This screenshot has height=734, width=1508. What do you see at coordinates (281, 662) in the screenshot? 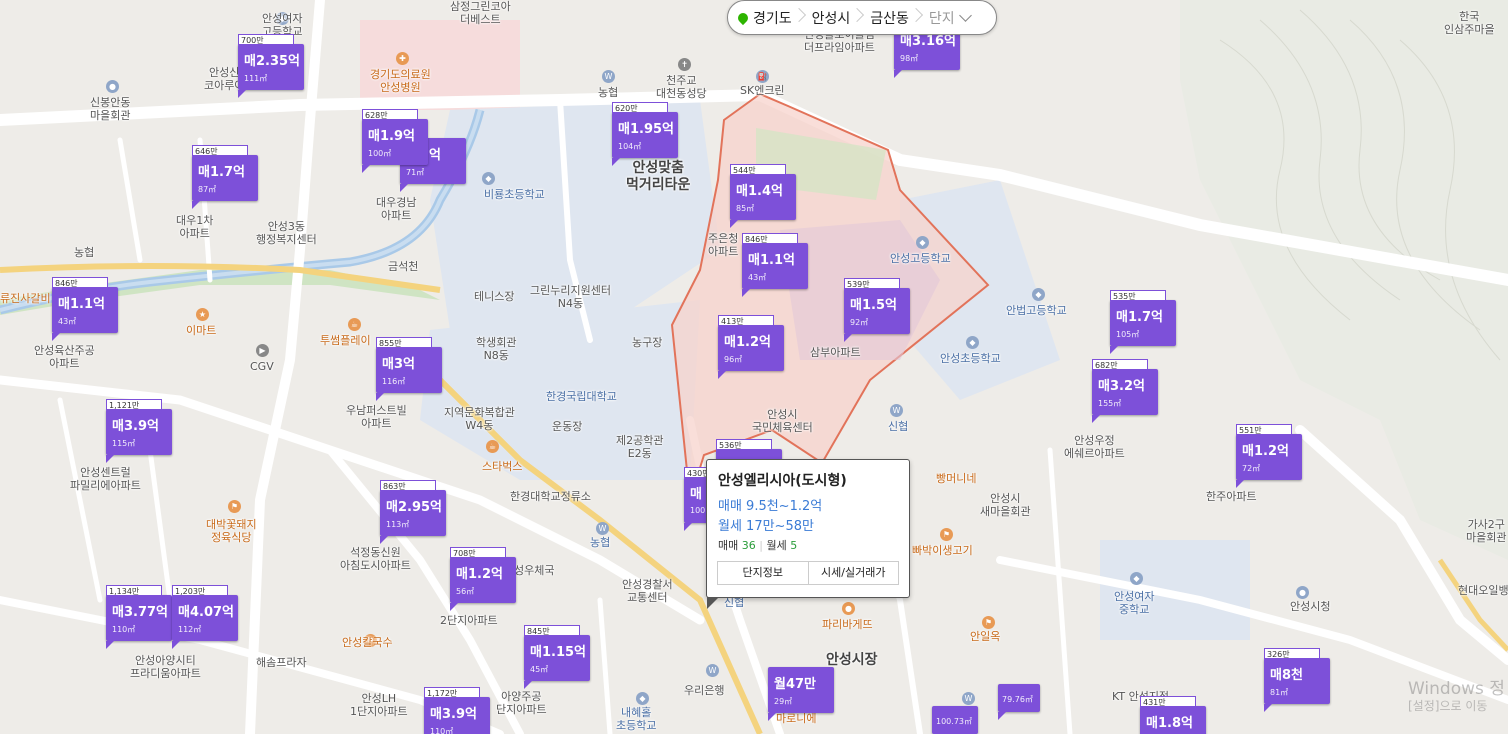
I see `map-label: 해솜프라자` at bounding box center [281, 662].